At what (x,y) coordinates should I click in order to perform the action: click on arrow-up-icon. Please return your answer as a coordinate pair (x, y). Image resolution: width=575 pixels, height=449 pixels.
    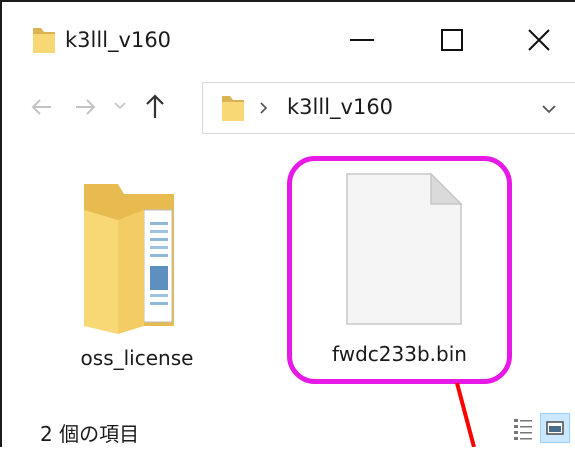
    Looking at the image, I should click on (155, 106).